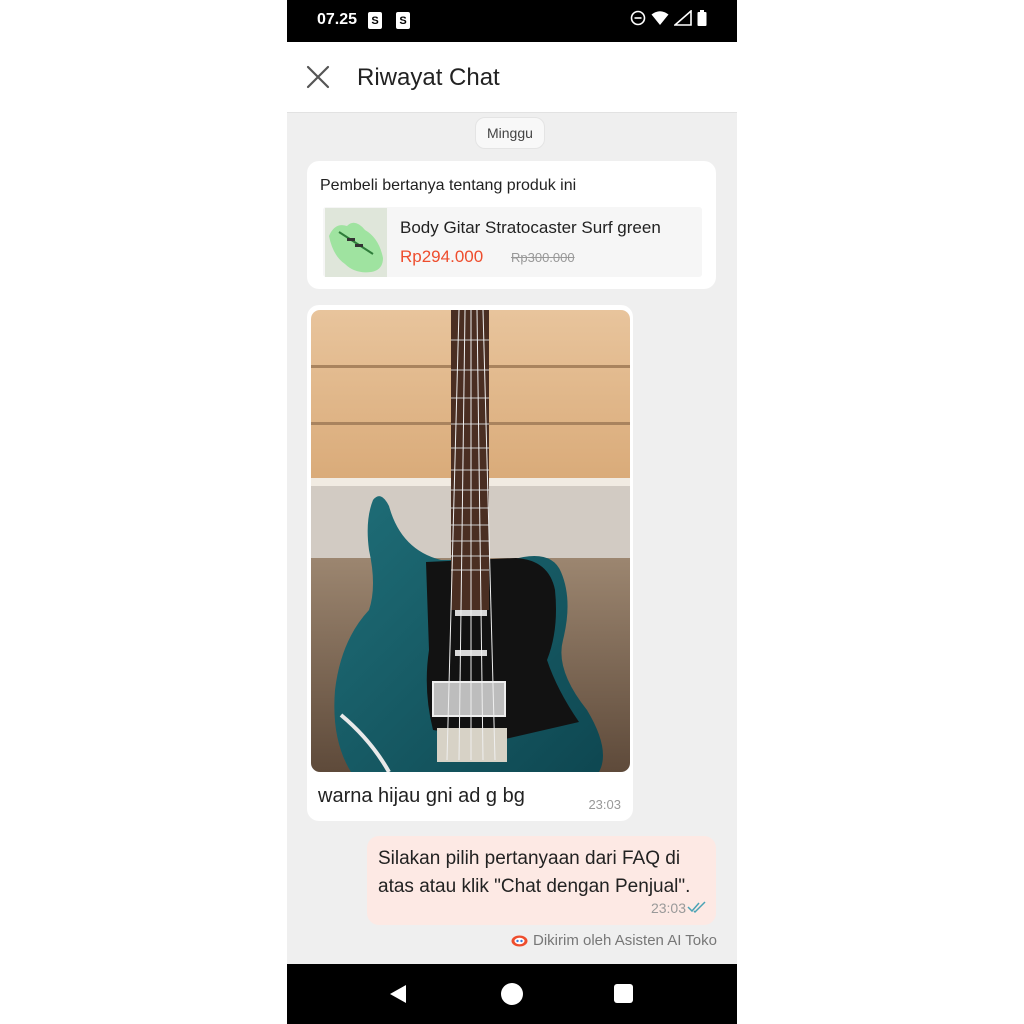 The image size is (1024, 1024). I want to click on message-text: warna hijau gni ad g bg, so click(421, 796).